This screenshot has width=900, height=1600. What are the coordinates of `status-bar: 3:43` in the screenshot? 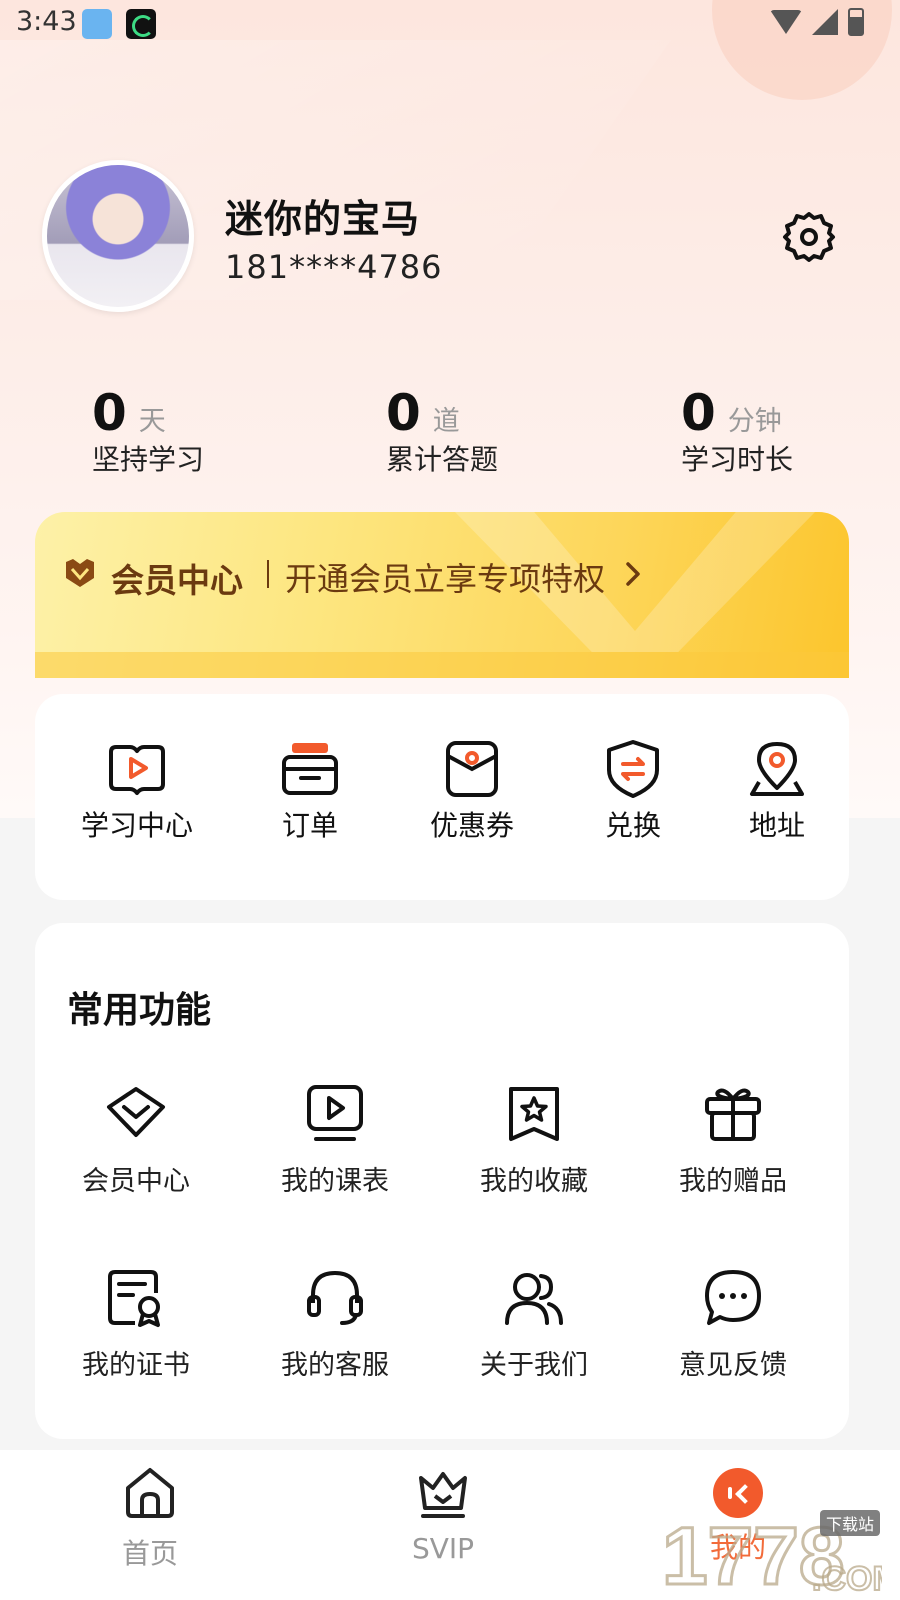 It's located at (450, 24).